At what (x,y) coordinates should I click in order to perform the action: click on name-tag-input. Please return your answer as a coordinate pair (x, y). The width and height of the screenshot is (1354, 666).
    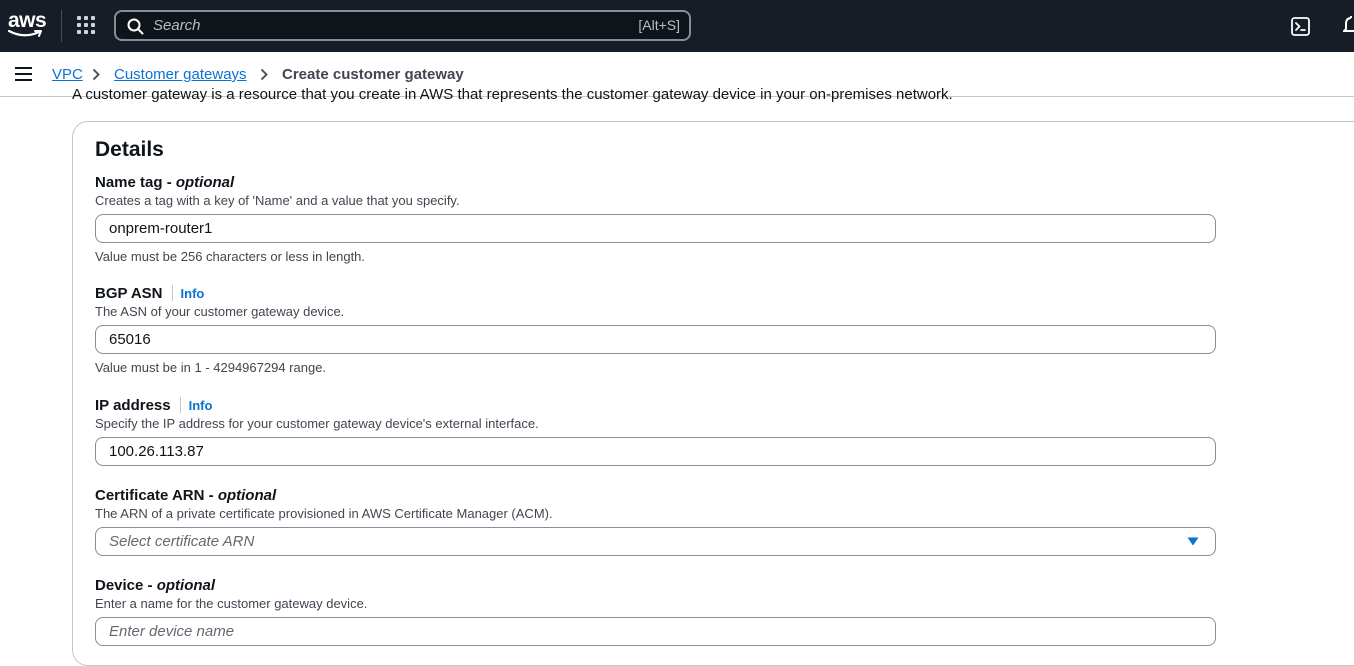
    Looking at the image, I should click on (655, 228).